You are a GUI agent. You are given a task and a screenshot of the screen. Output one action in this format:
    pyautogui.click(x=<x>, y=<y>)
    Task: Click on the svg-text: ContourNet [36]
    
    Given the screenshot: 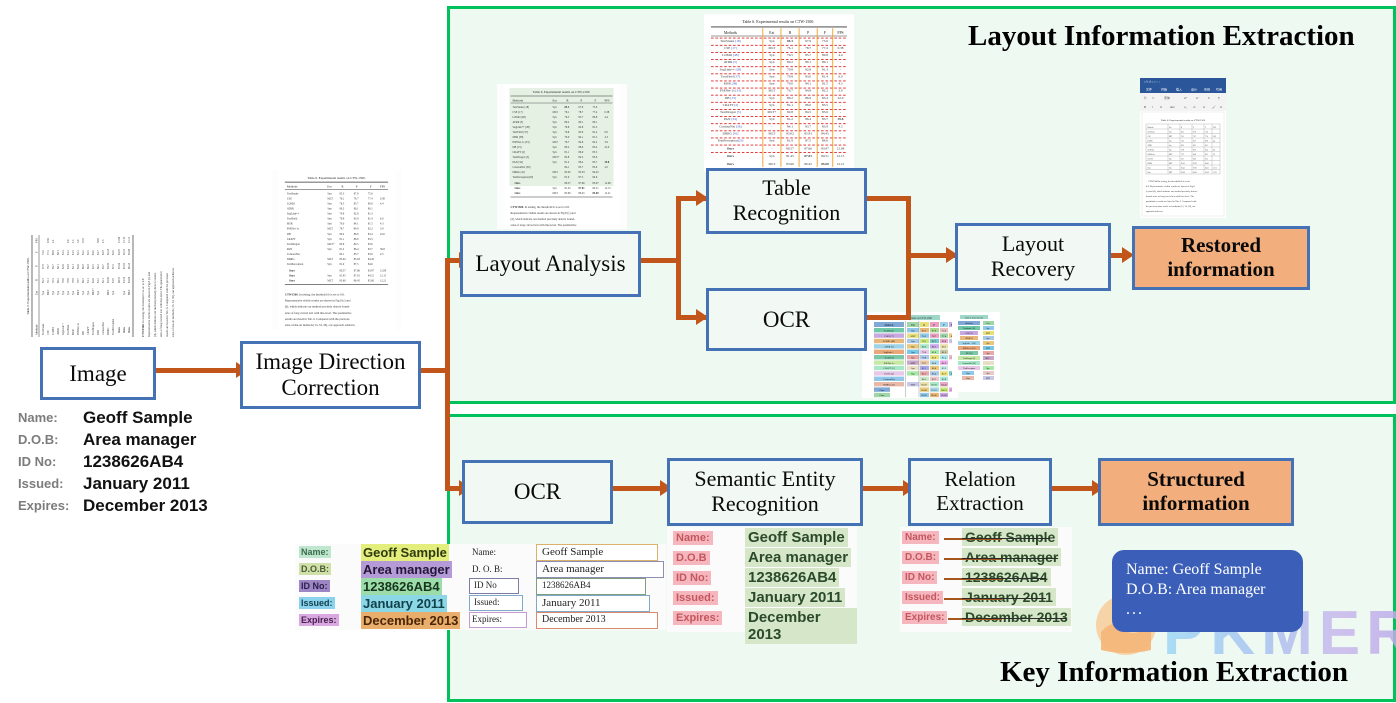 What is the action you would take?
    pyautogui.click(x=522, y=167)
    